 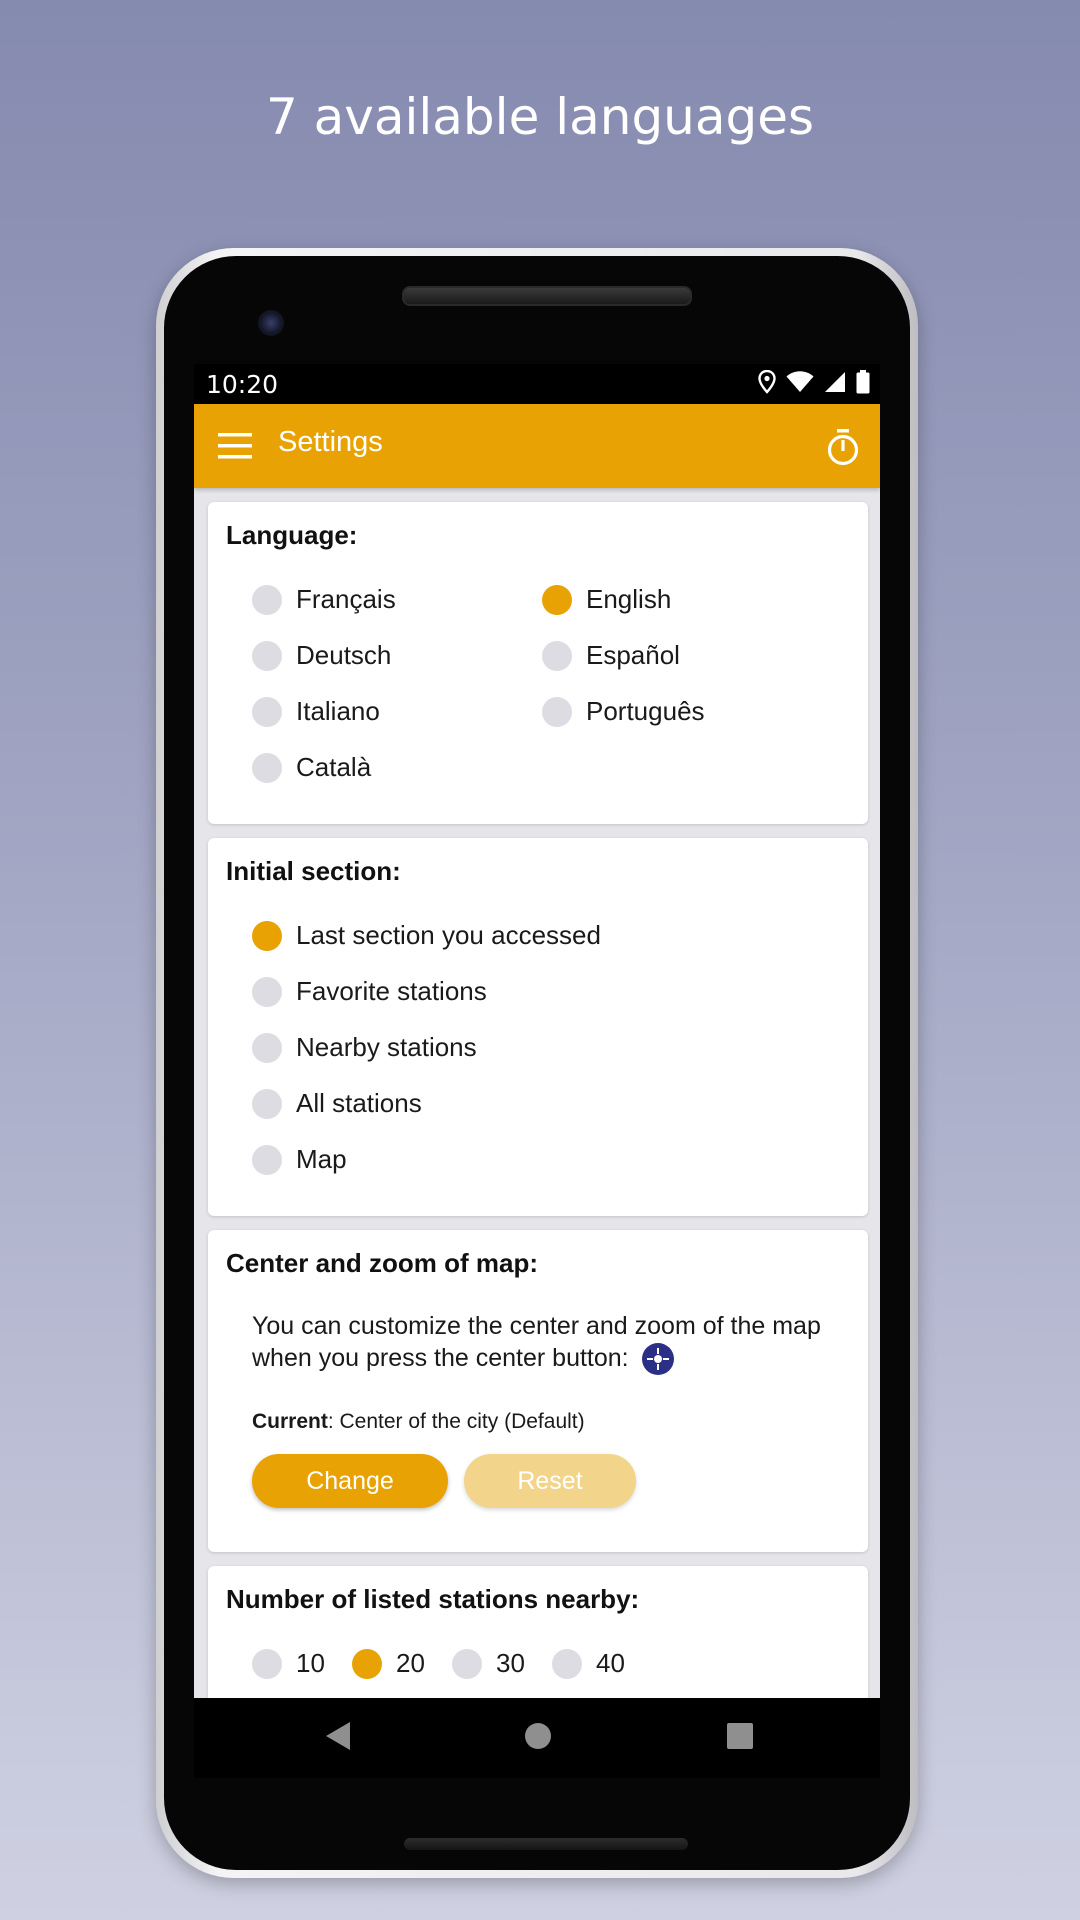 I want to click on radio-label: Nearby stations, so click(x=386, y=1047).